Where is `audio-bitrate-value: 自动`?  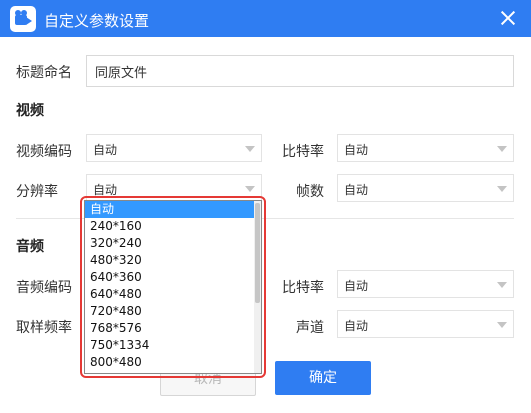
audio-bitrate-value: 自动 is located at coordinates (356, 286).